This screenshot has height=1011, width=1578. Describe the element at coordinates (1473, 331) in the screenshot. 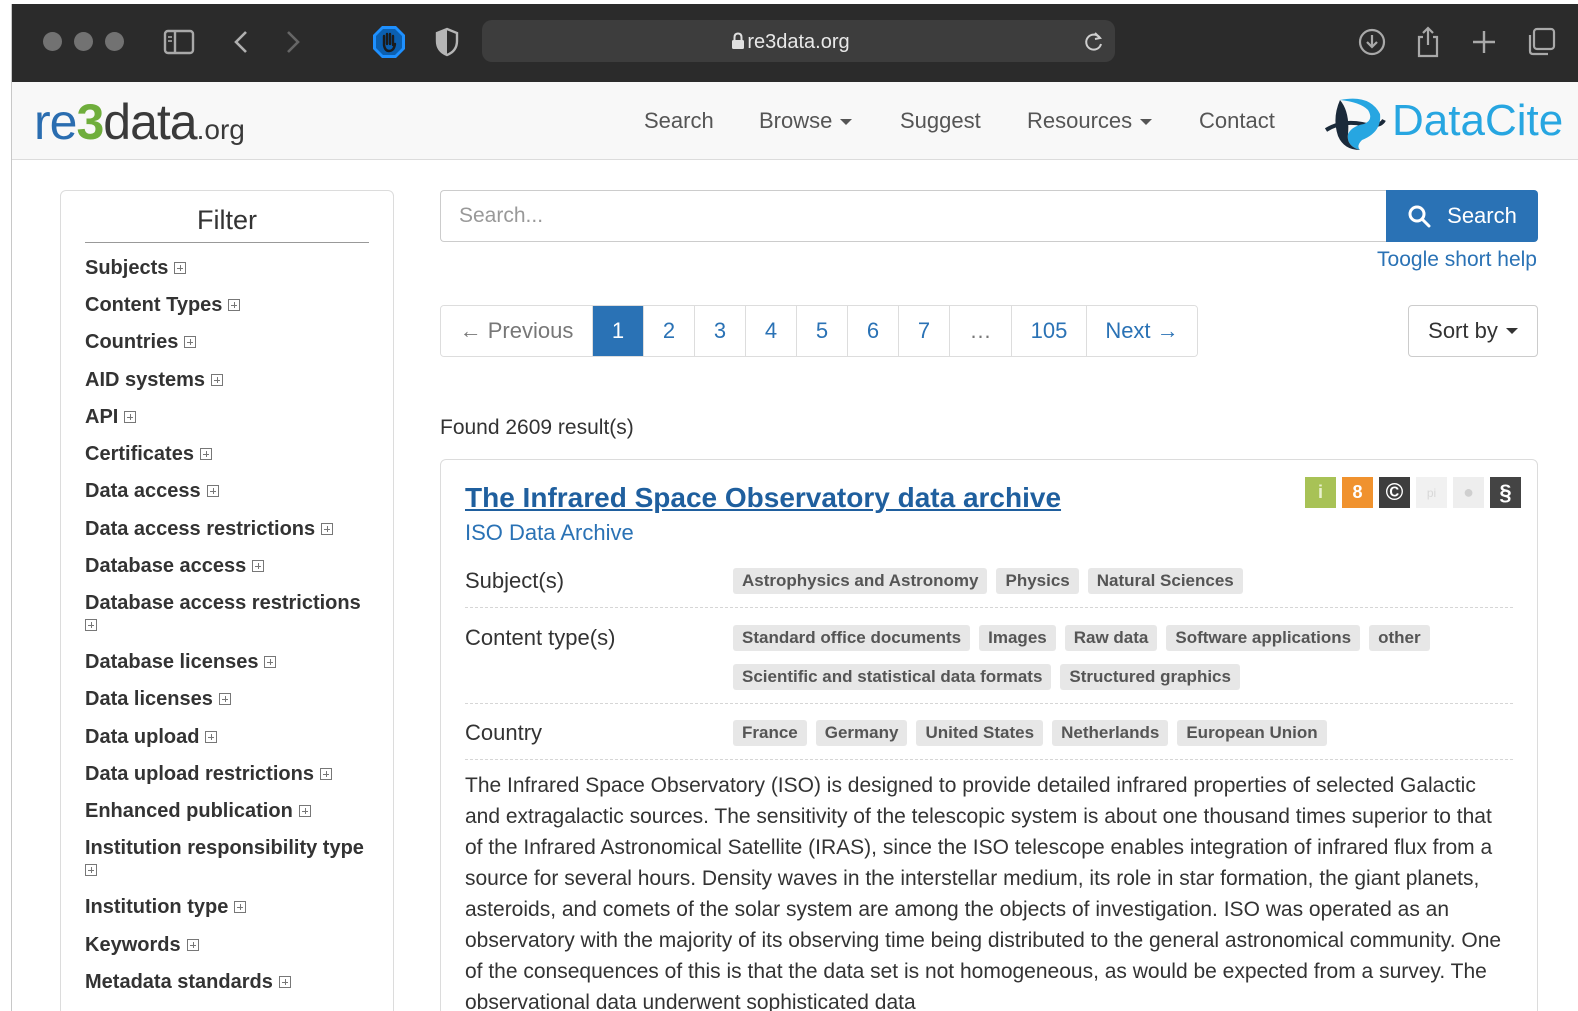

I see `sort-by-dropdown: Sort by` at that location.